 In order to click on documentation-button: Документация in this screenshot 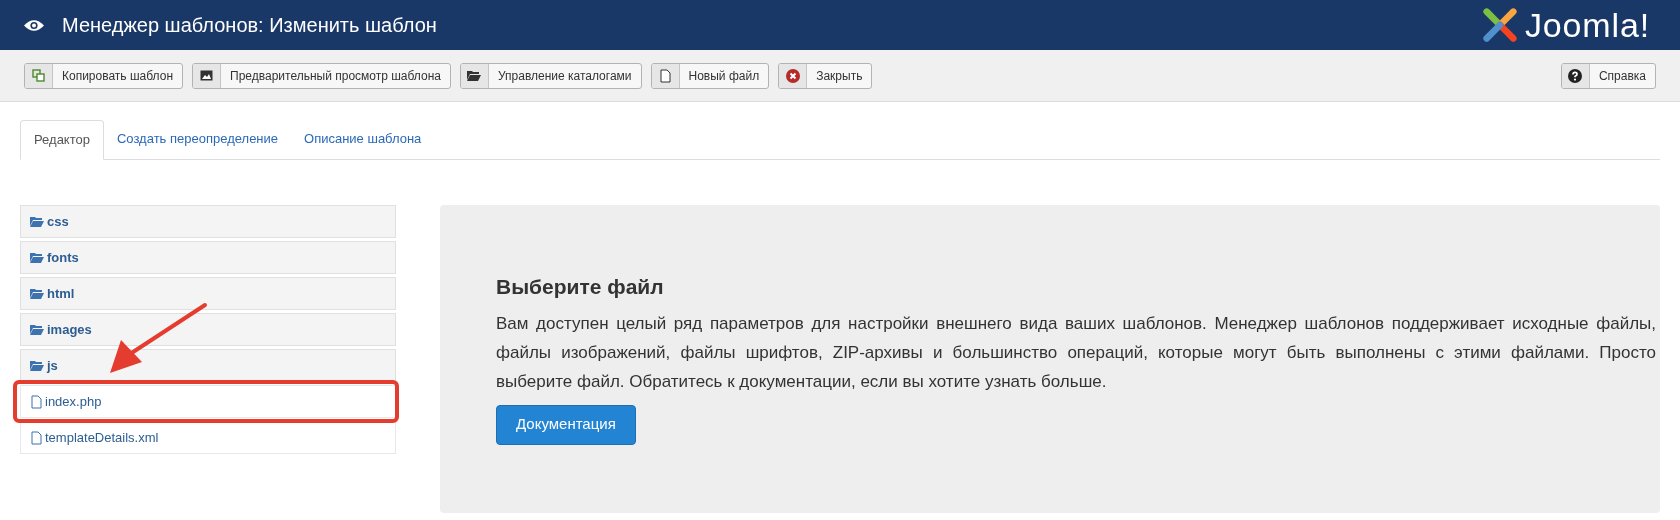, I will do `click(566, 424)`.